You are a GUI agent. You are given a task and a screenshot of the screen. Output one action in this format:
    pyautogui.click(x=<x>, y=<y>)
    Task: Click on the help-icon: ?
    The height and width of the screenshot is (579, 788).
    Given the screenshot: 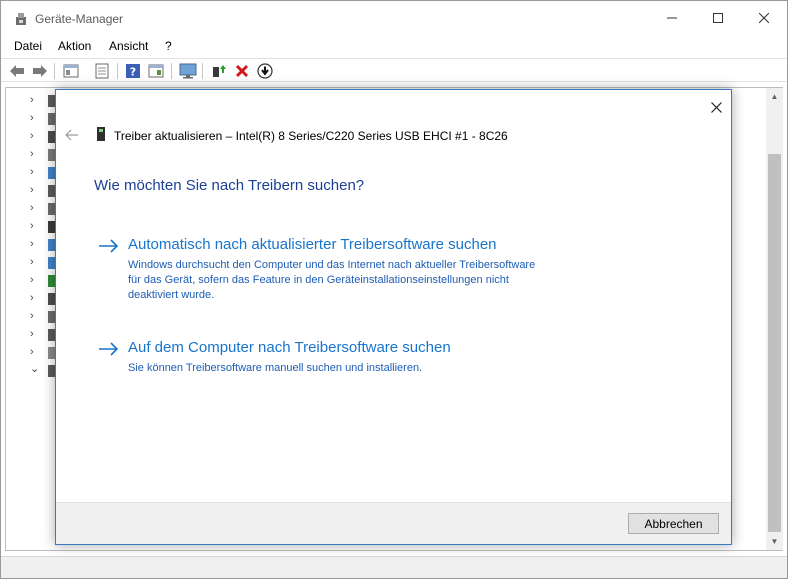 What is the action you would take?
    pyautogui.click(x=133, y=71)
    